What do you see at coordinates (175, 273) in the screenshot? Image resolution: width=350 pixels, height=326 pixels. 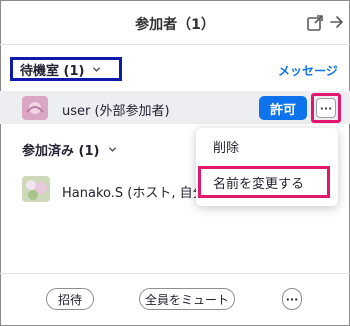 I see `footer-divider` at bounding box center [175, 273].